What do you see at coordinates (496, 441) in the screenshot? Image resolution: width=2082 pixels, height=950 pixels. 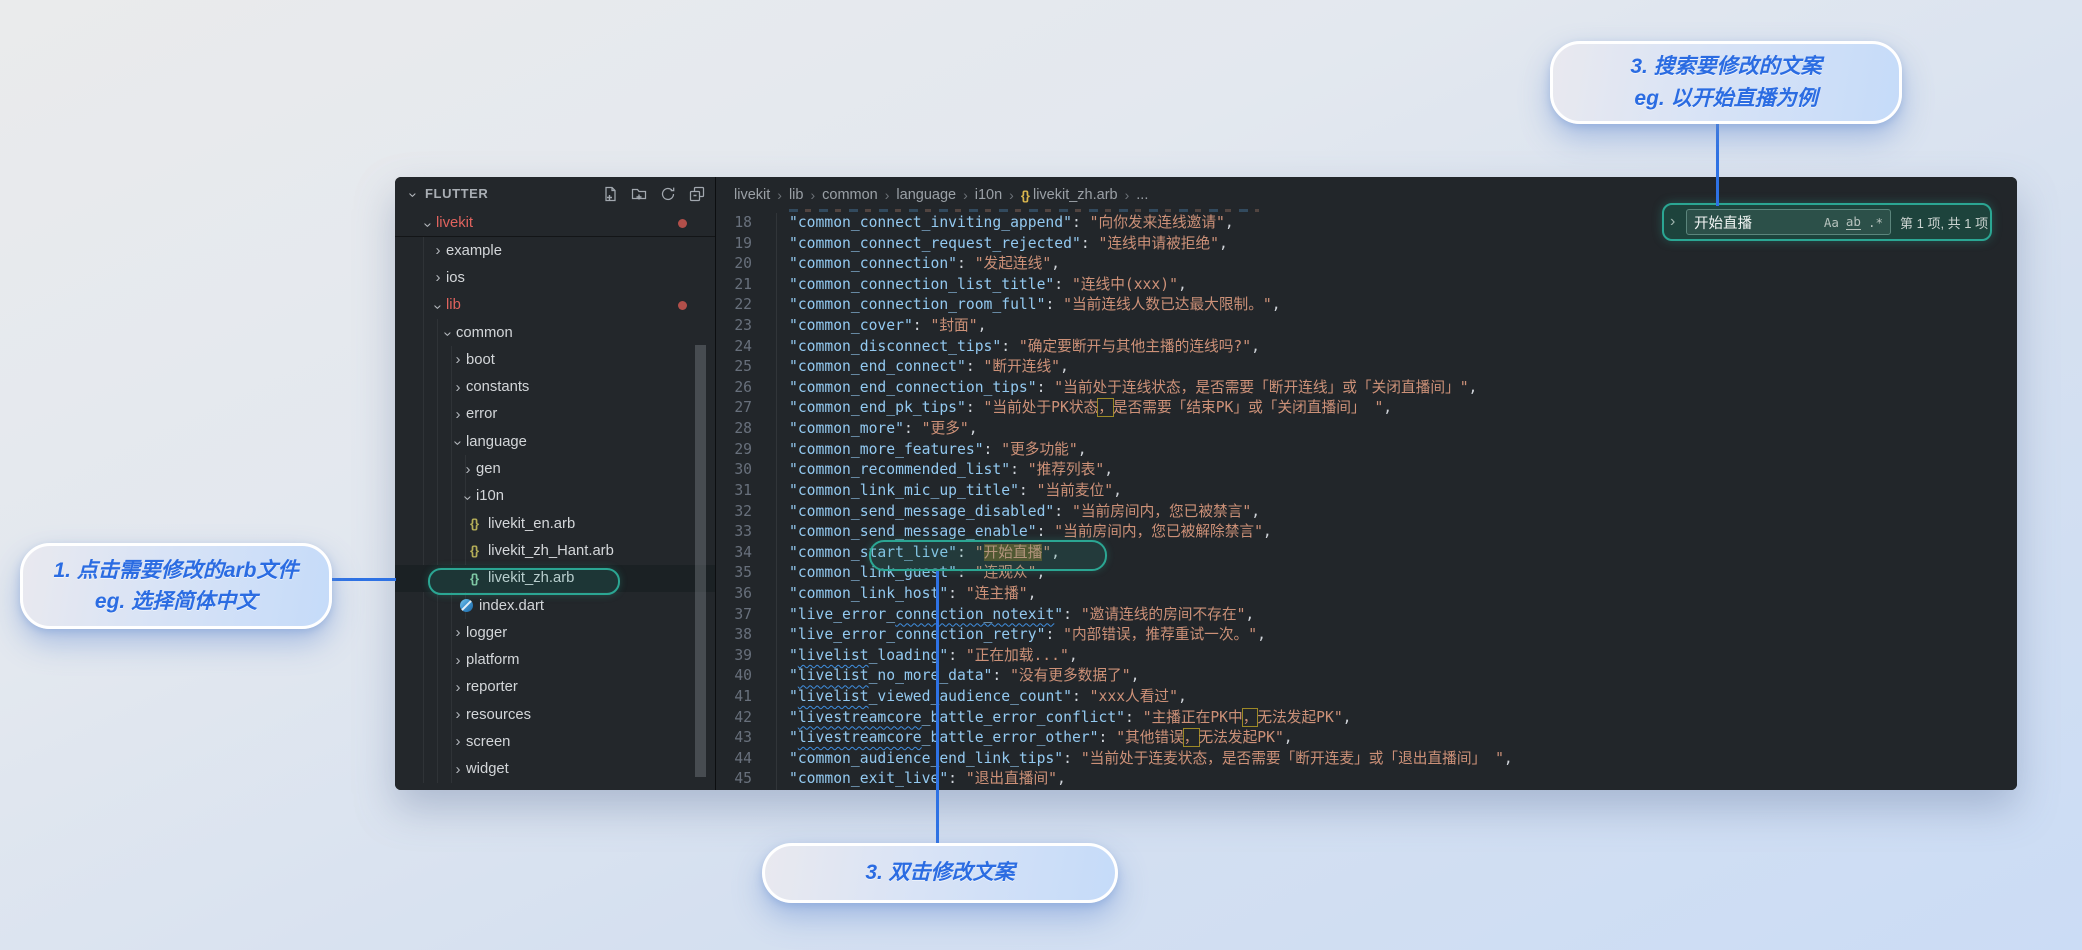 I see `tree-item-label: language` at bounding box center [496, 441].